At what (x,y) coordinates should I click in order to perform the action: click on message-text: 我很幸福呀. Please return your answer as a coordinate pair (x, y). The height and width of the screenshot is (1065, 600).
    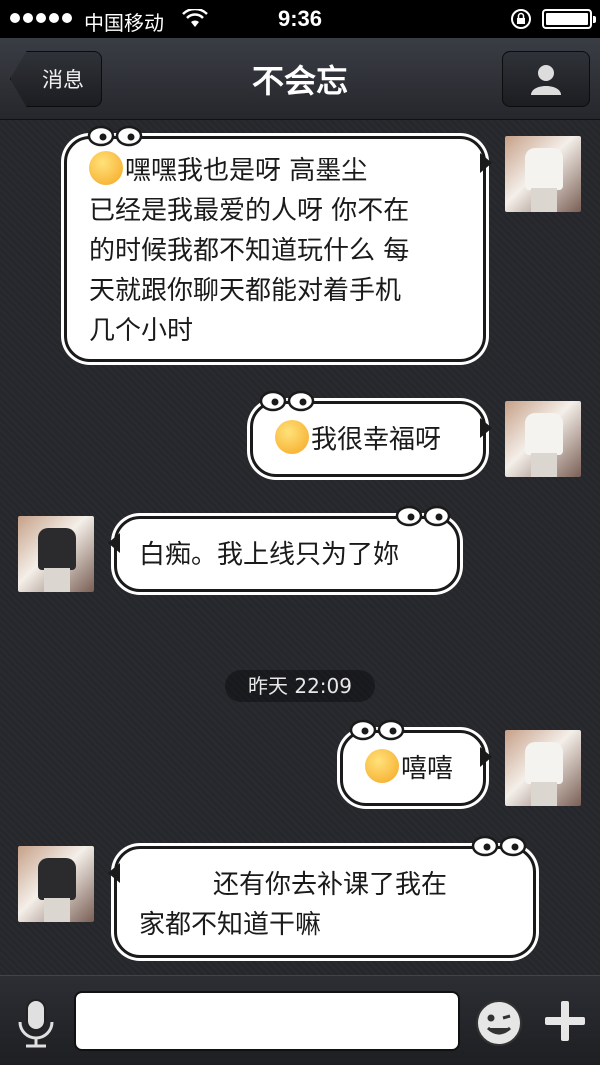
    Looking at the image, I should click on (358, 440).